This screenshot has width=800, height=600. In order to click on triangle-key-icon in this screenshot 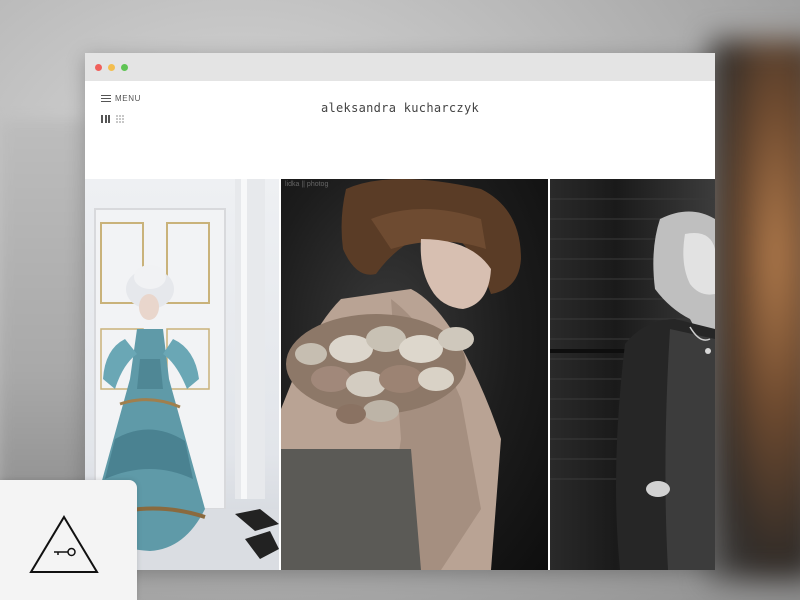, I will do `click(64, 544)`.